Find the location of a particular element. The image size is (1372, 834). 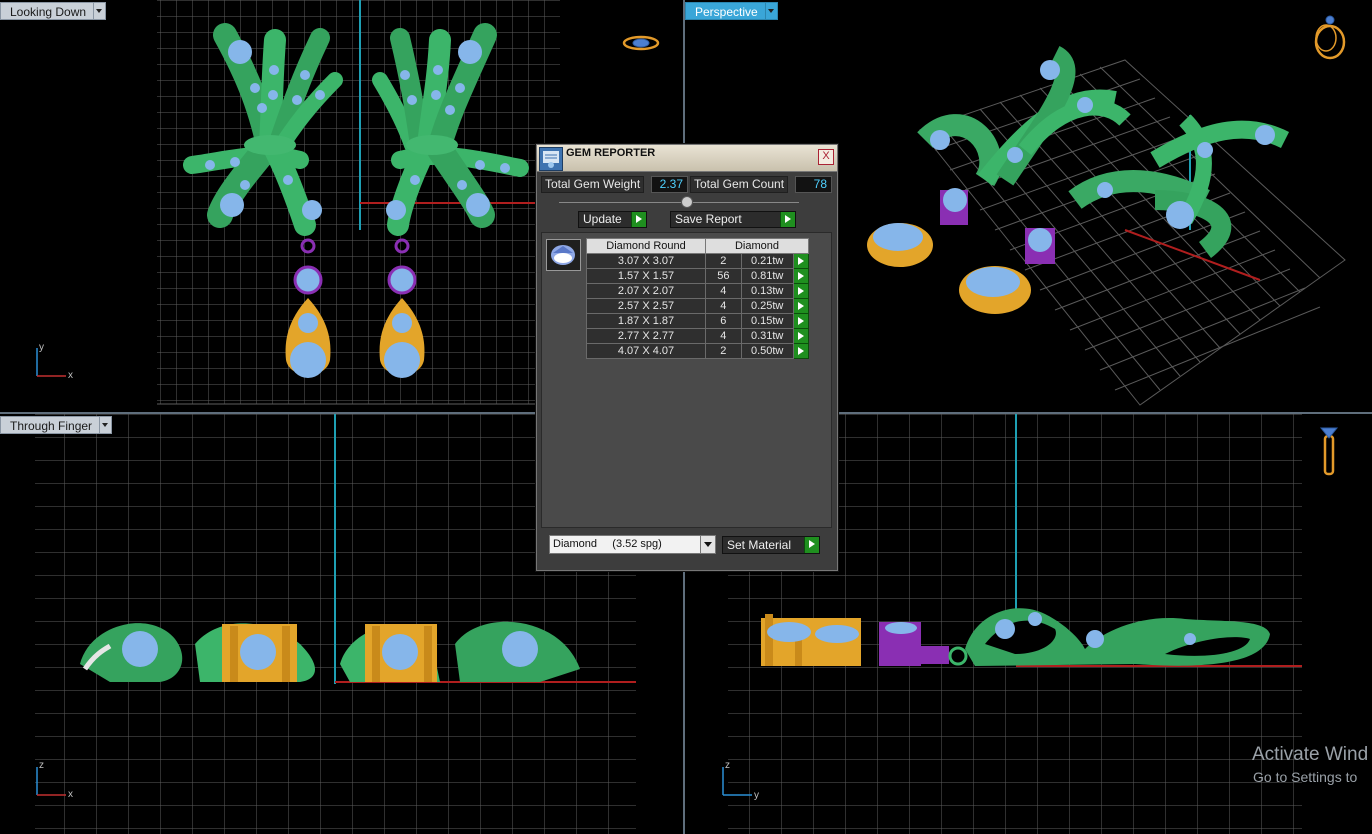

activate-windows-subtitle: Go to Settings to is located at coordinates (1305, 777).